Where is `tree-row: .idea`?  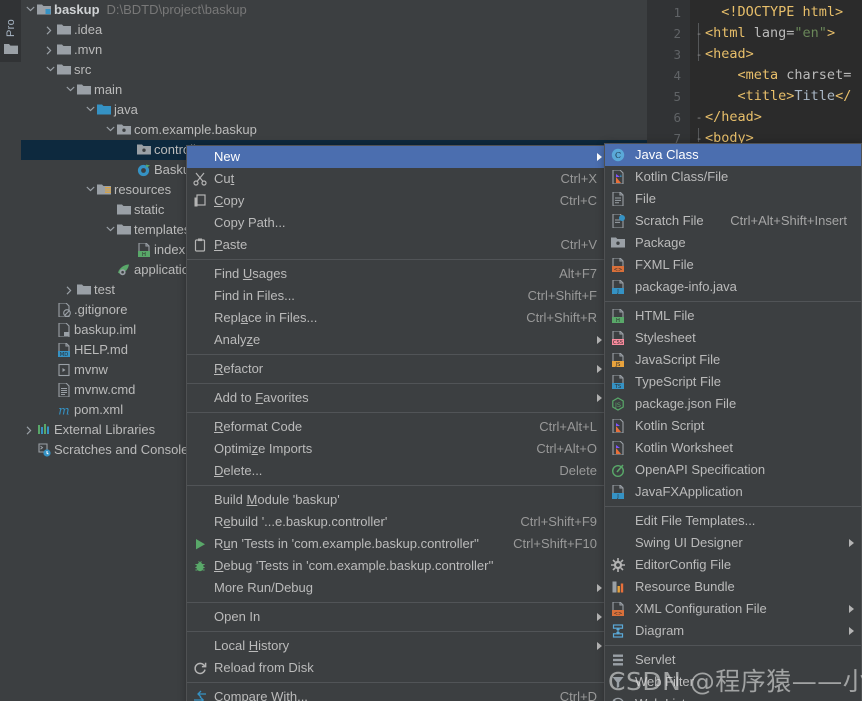 tree-row: .idea is located at coordinates (334, 30).